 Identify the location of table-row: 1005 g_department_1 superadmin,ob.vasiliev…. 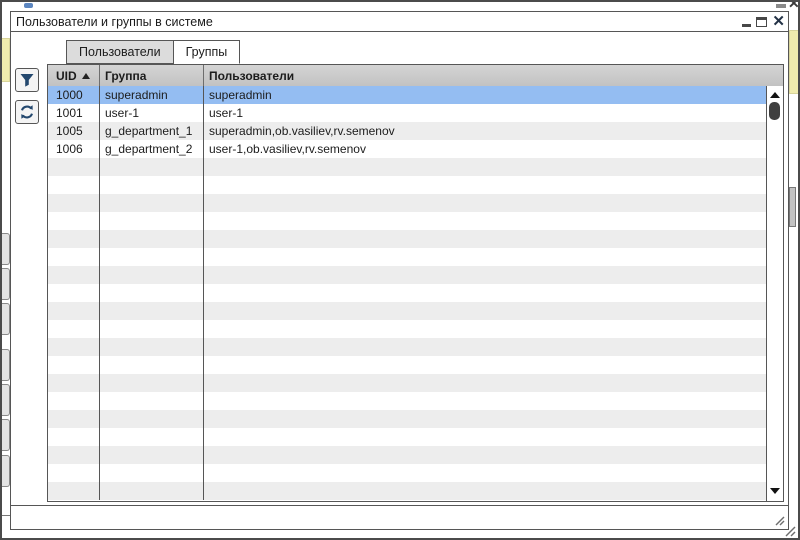
(407, 131).